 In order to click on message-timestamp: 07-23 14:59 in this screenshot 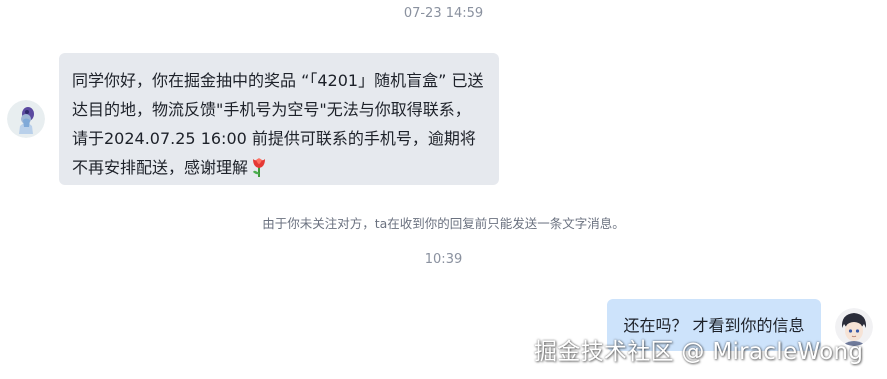, I will do `click(443, 13)`.